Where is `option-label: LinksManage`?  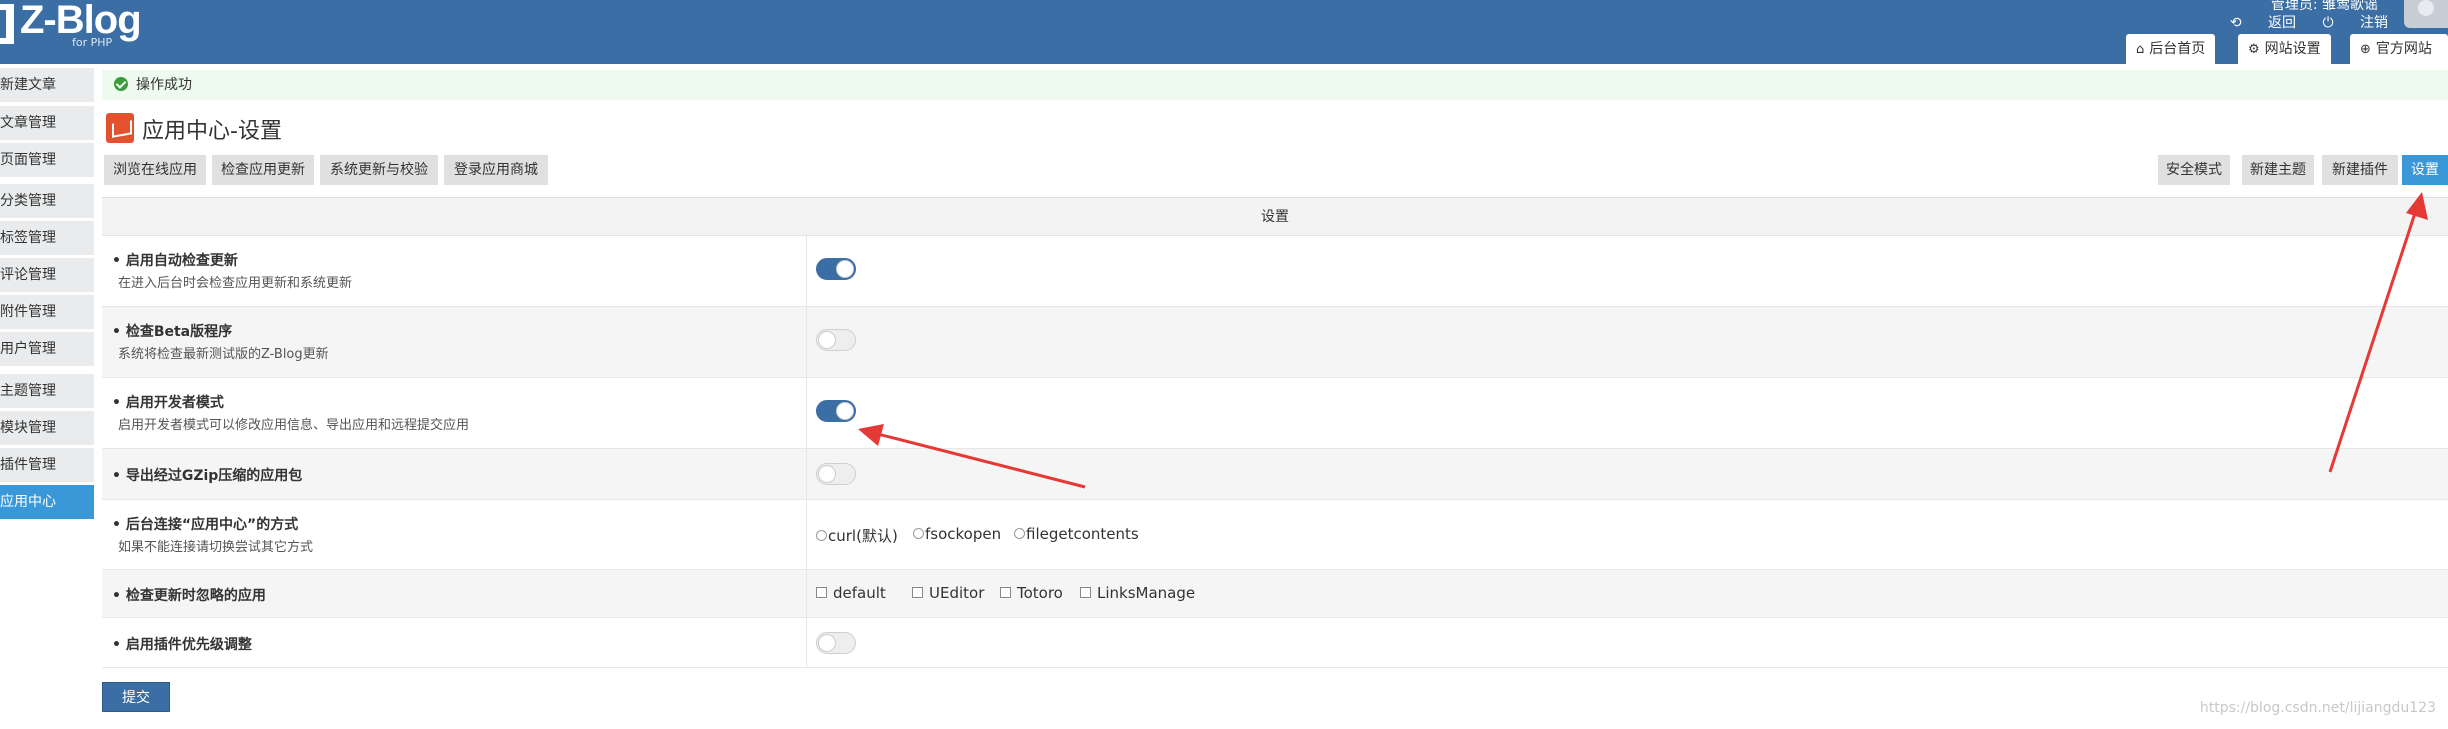
option-label: LinksManage is located at coordinates (1146, 593).